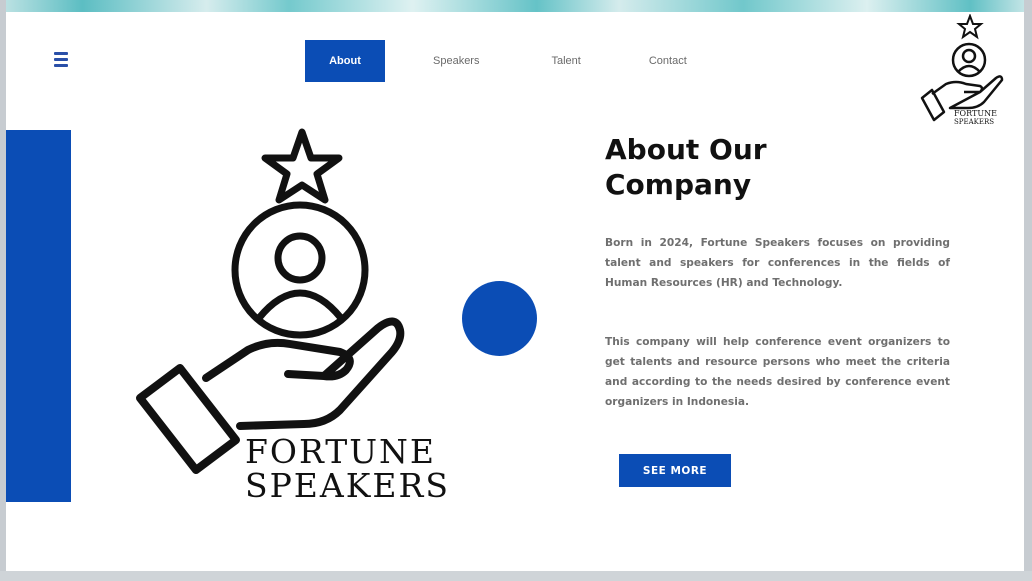 The image size is (1032, 581). What do you see at coordinates (300, 258) in the screenshot?
I see `person-icon` at bounding box center [300, 258].